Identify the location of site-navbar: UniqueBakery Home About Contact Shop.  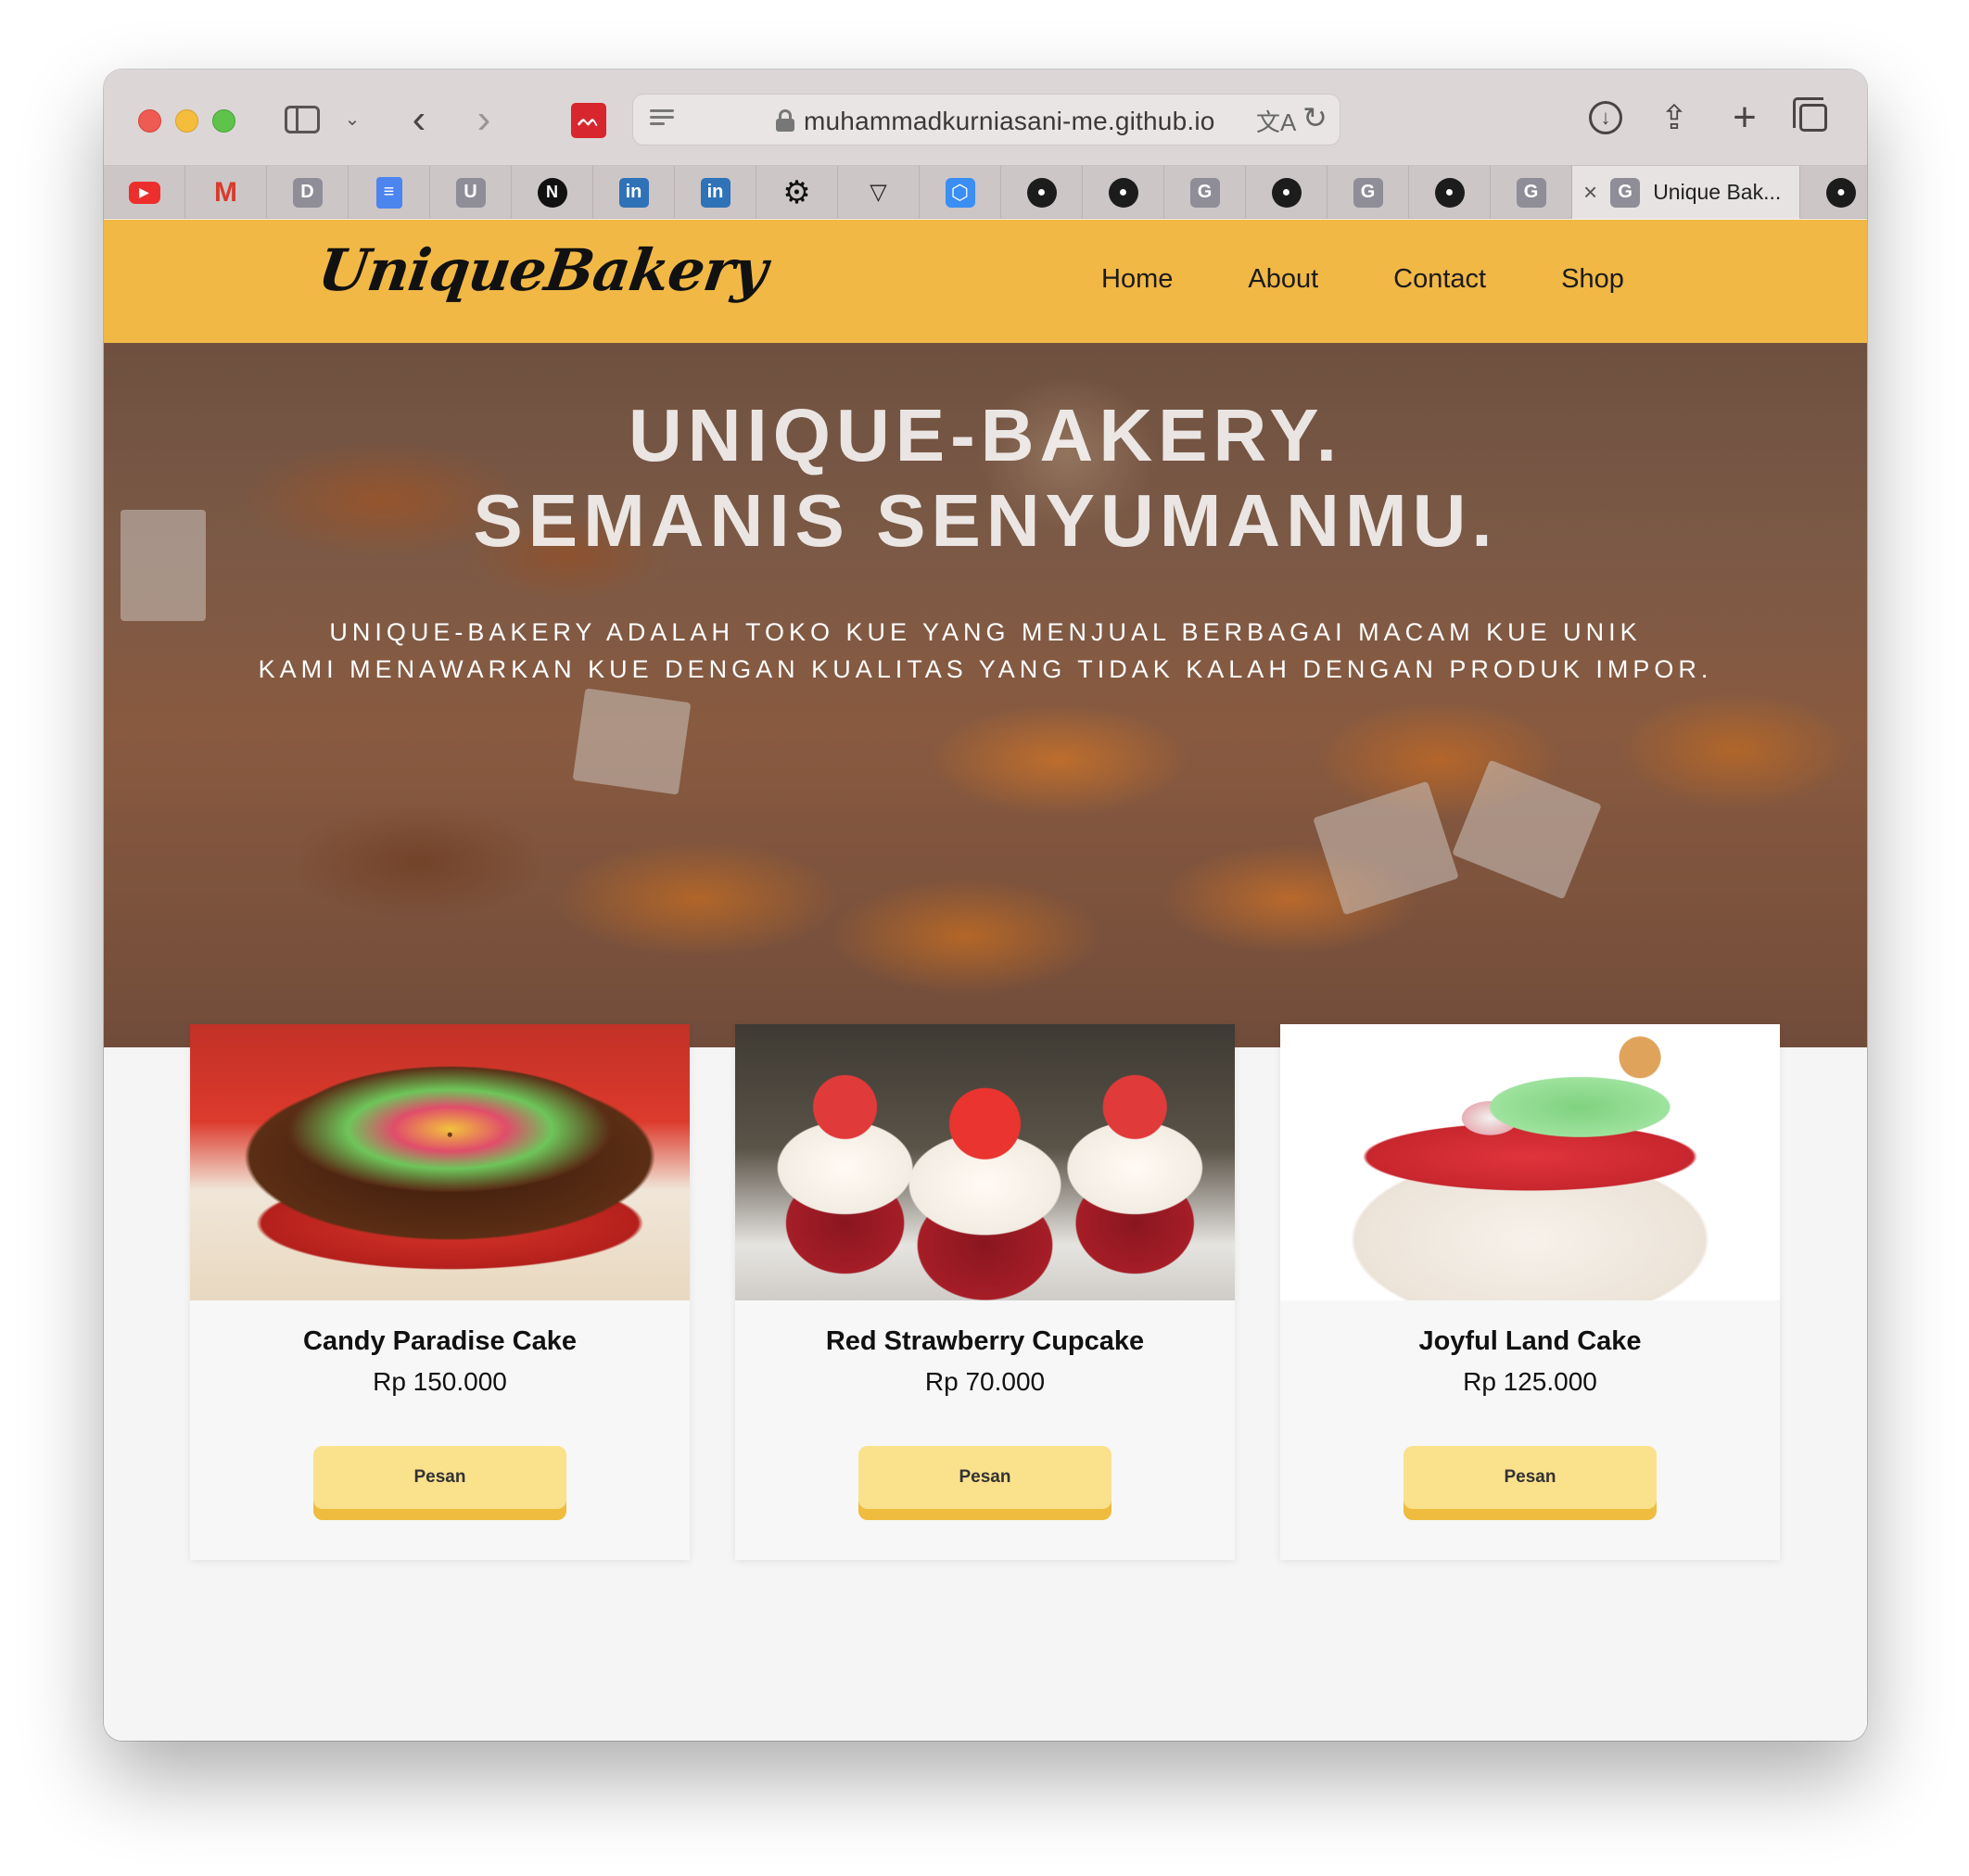
(986, 282).